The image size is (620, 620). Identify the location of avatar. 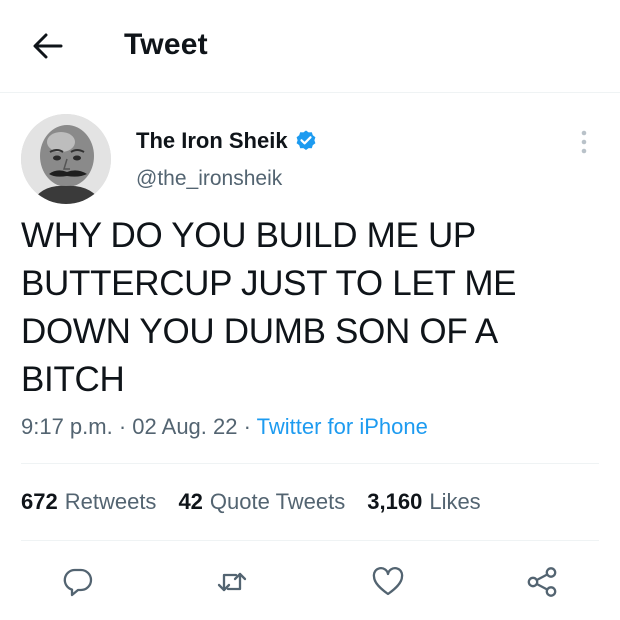
(66, 159).